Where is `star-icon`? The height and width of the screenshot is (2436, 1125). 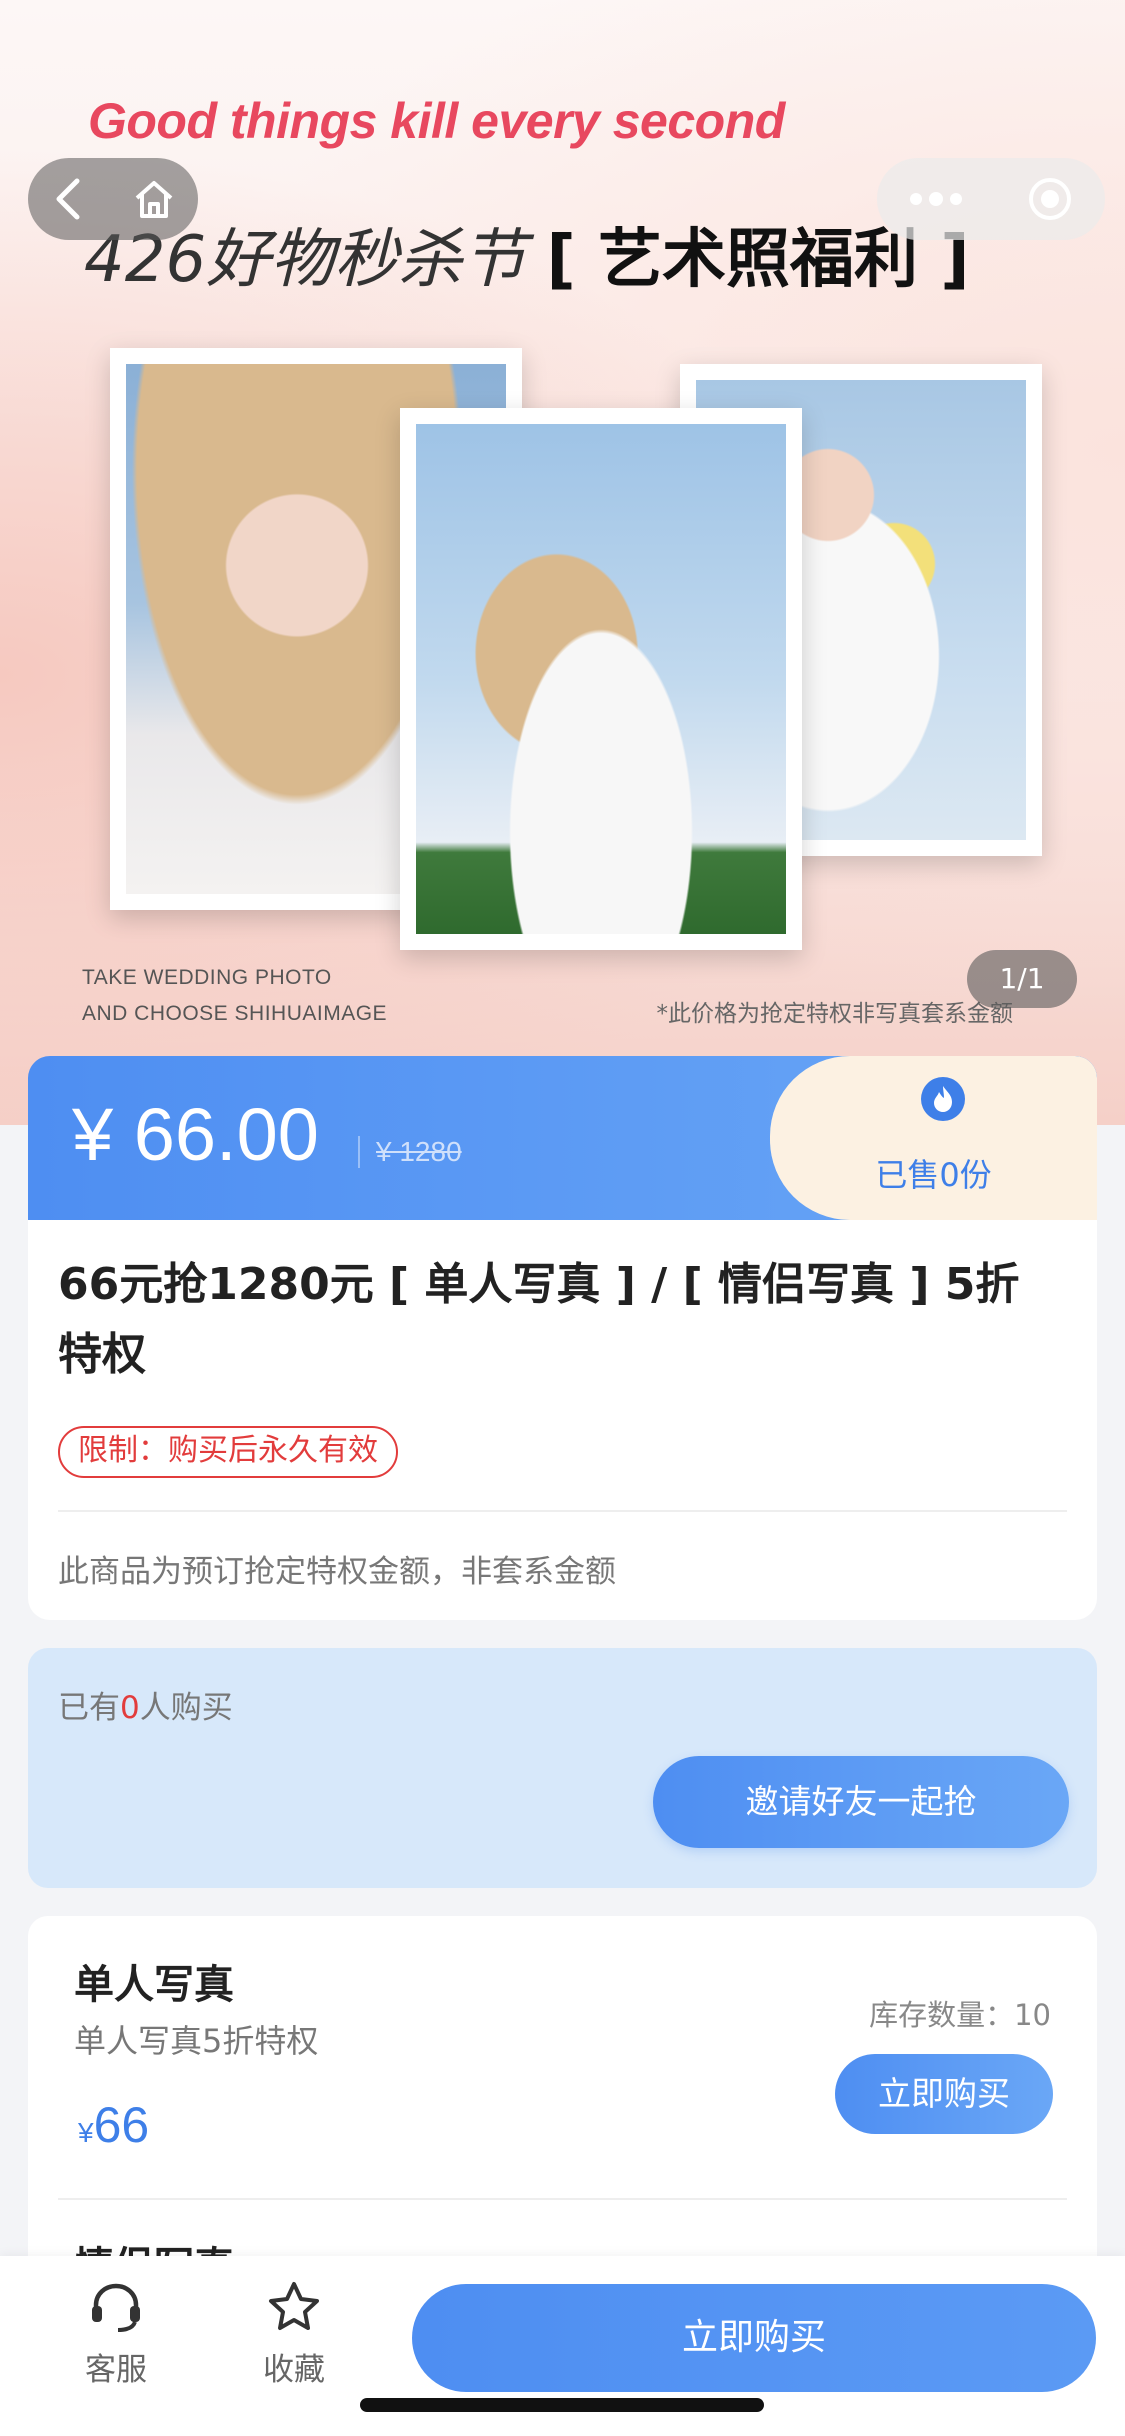
star-icon is located at coordinates (294, 2307).